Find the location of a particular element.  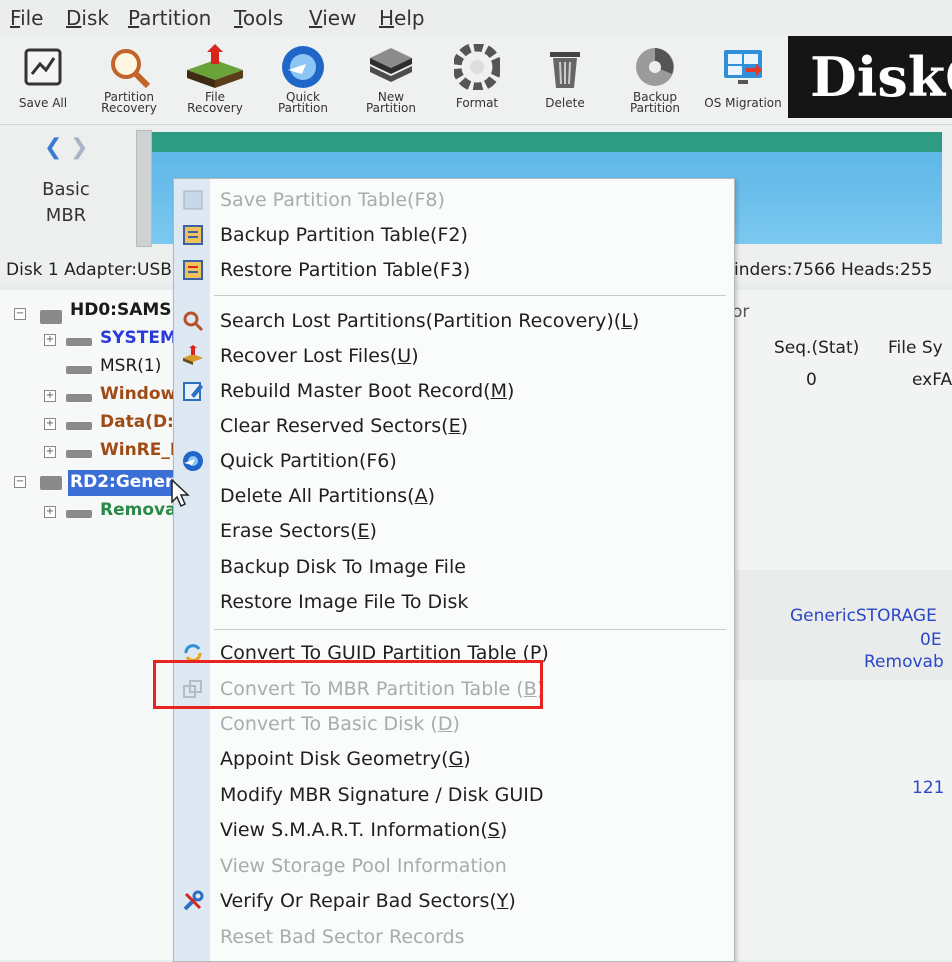

tree-item-system: SYSTEM is located at coordinates (138, 338).